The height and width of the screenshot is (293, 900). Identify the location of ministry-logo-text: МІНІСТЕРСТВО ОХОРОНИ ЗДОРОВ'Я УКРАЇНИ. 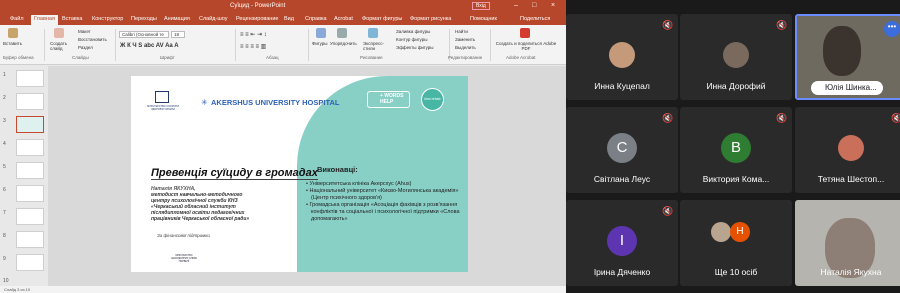
(163, 108).